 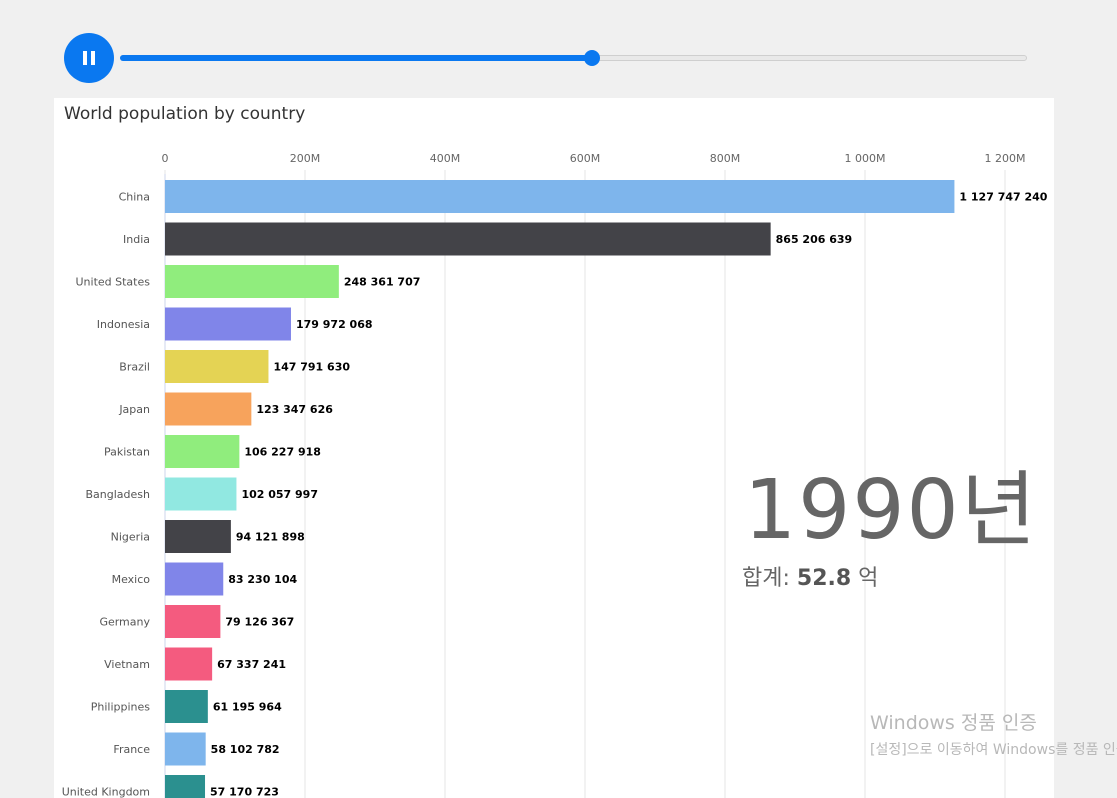 What do you see at coordinates (131, 579) in the screenshot?
I see `category-label: Mexico` at bounding box center [131, 579].